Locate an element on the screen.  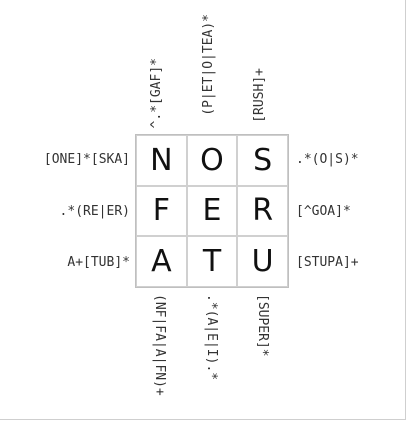
top-clue-col-2: (P|ET|O|TEA)* is located at coordinates (208, 65).